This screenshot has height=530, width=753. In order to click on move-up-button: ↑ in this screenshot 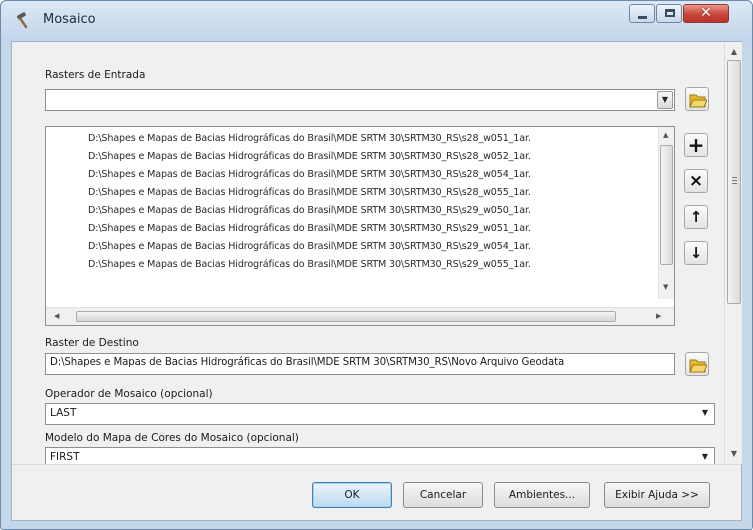, I will do `click(696, 217)`.